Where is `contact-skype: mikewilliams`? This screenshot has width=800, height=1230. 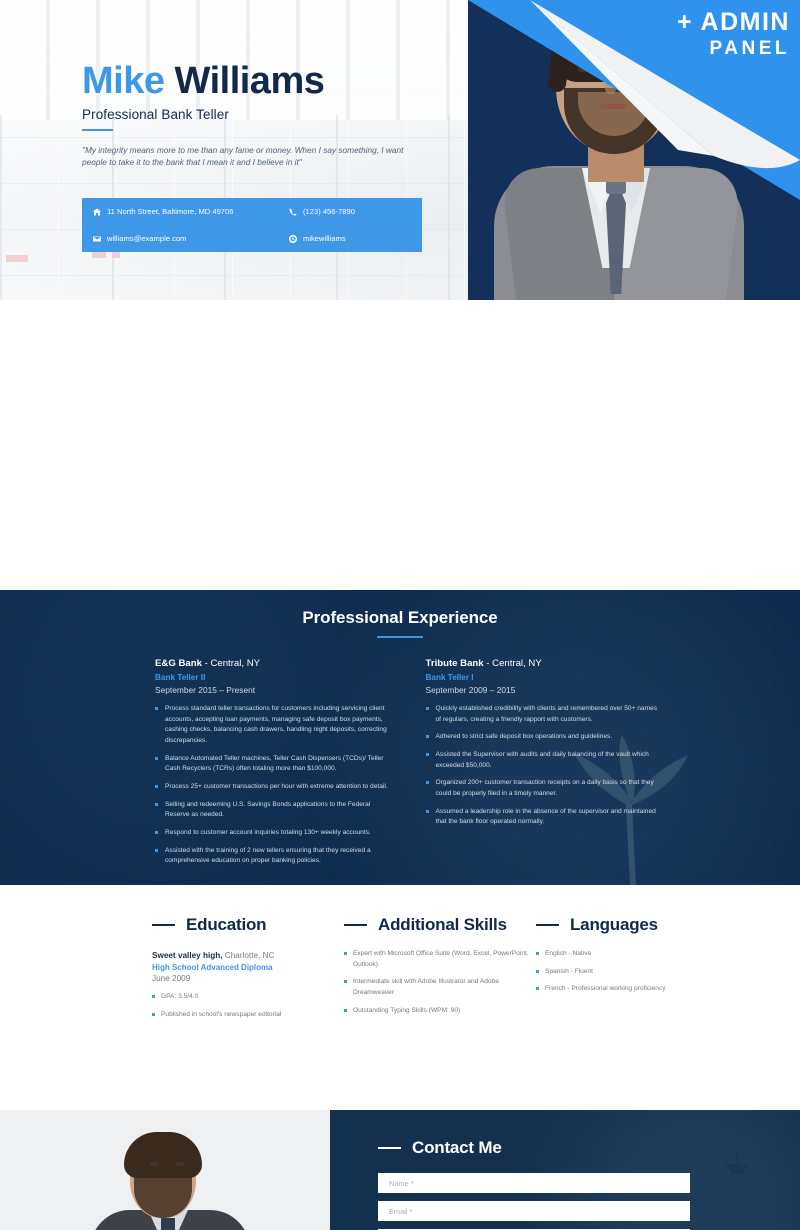 contact-skype: mikewilliams is located at coordinates (355, 238).